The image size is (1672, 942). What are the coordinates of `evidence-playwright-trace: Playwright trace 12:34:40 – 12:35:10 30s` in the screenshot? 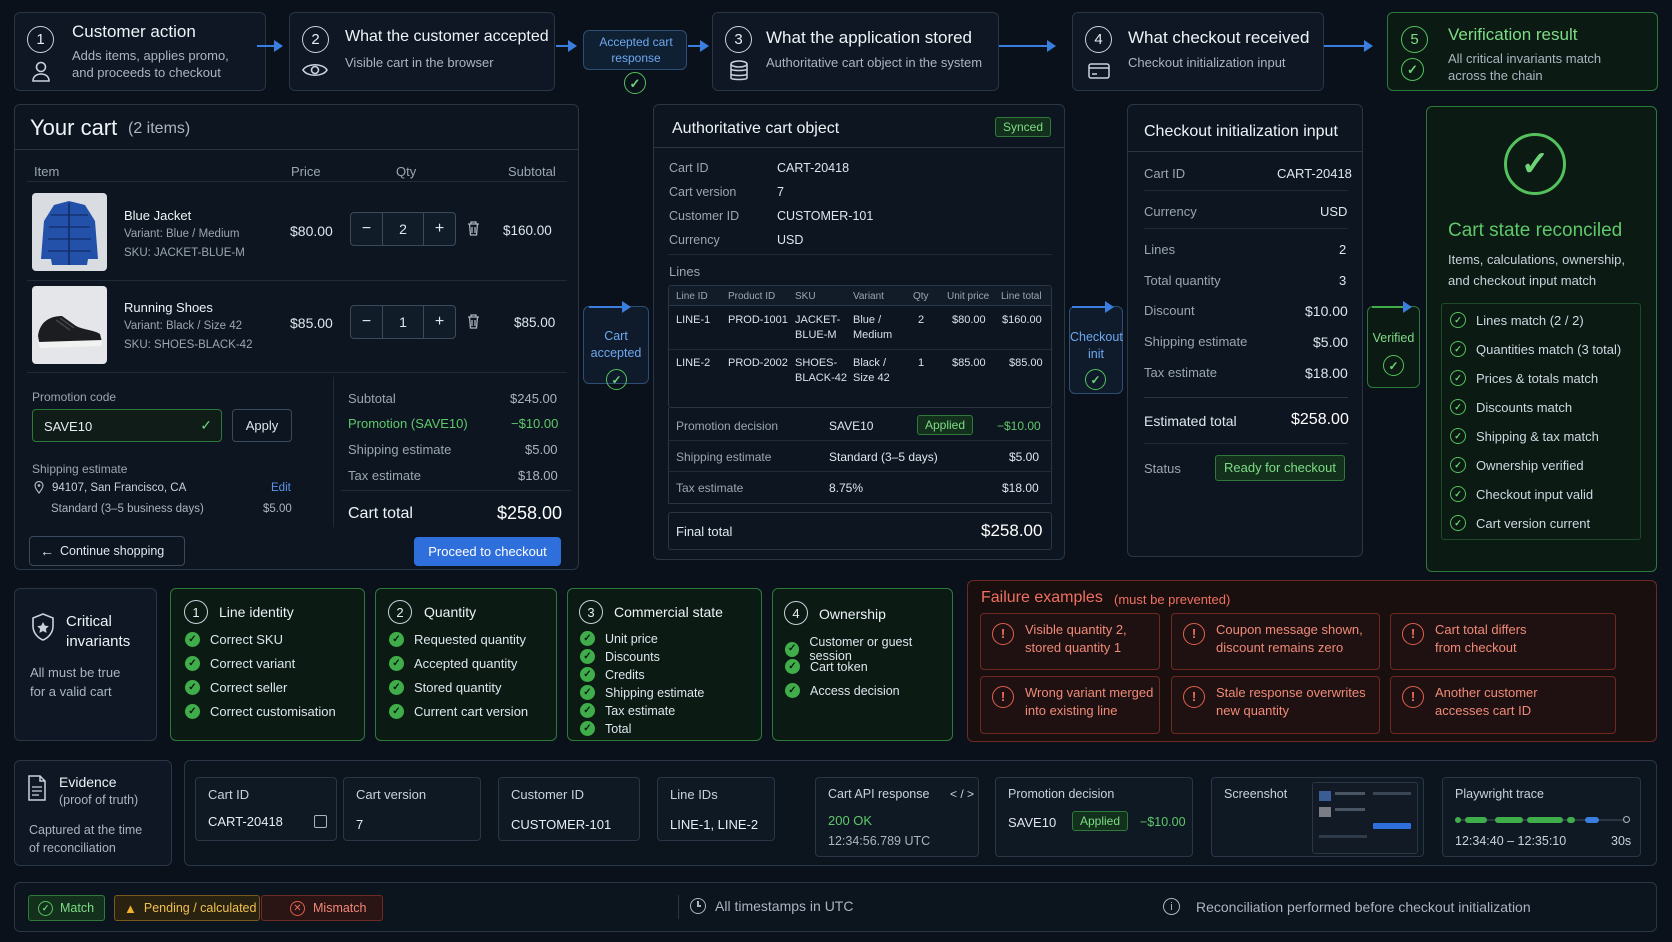 It's located at (1541, 817).